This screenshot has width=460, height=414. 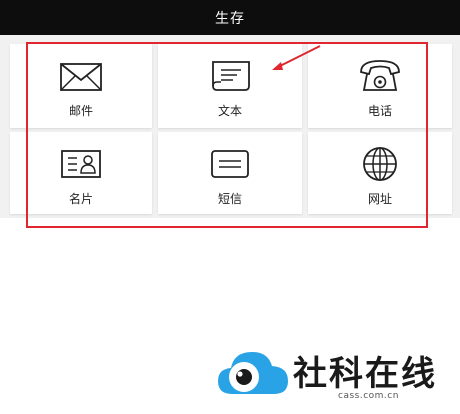 What do you see at coordinates (379, 111) in the screenshot?
I see `type-label: 电话` at bounding box center [379, 111].